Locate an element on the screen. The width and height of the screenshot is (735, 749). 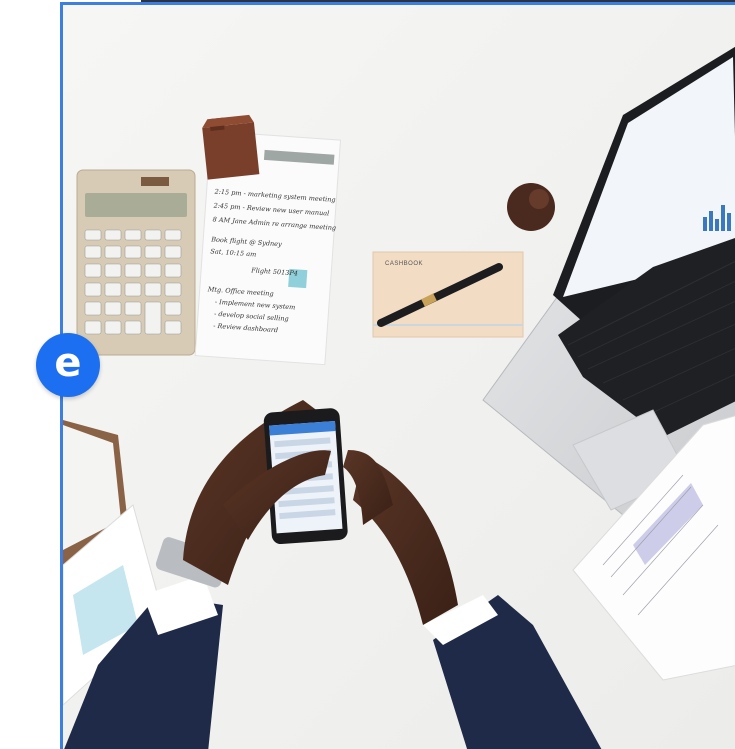
cashbook: CASHBOOK is located at coordinates (448, 294).